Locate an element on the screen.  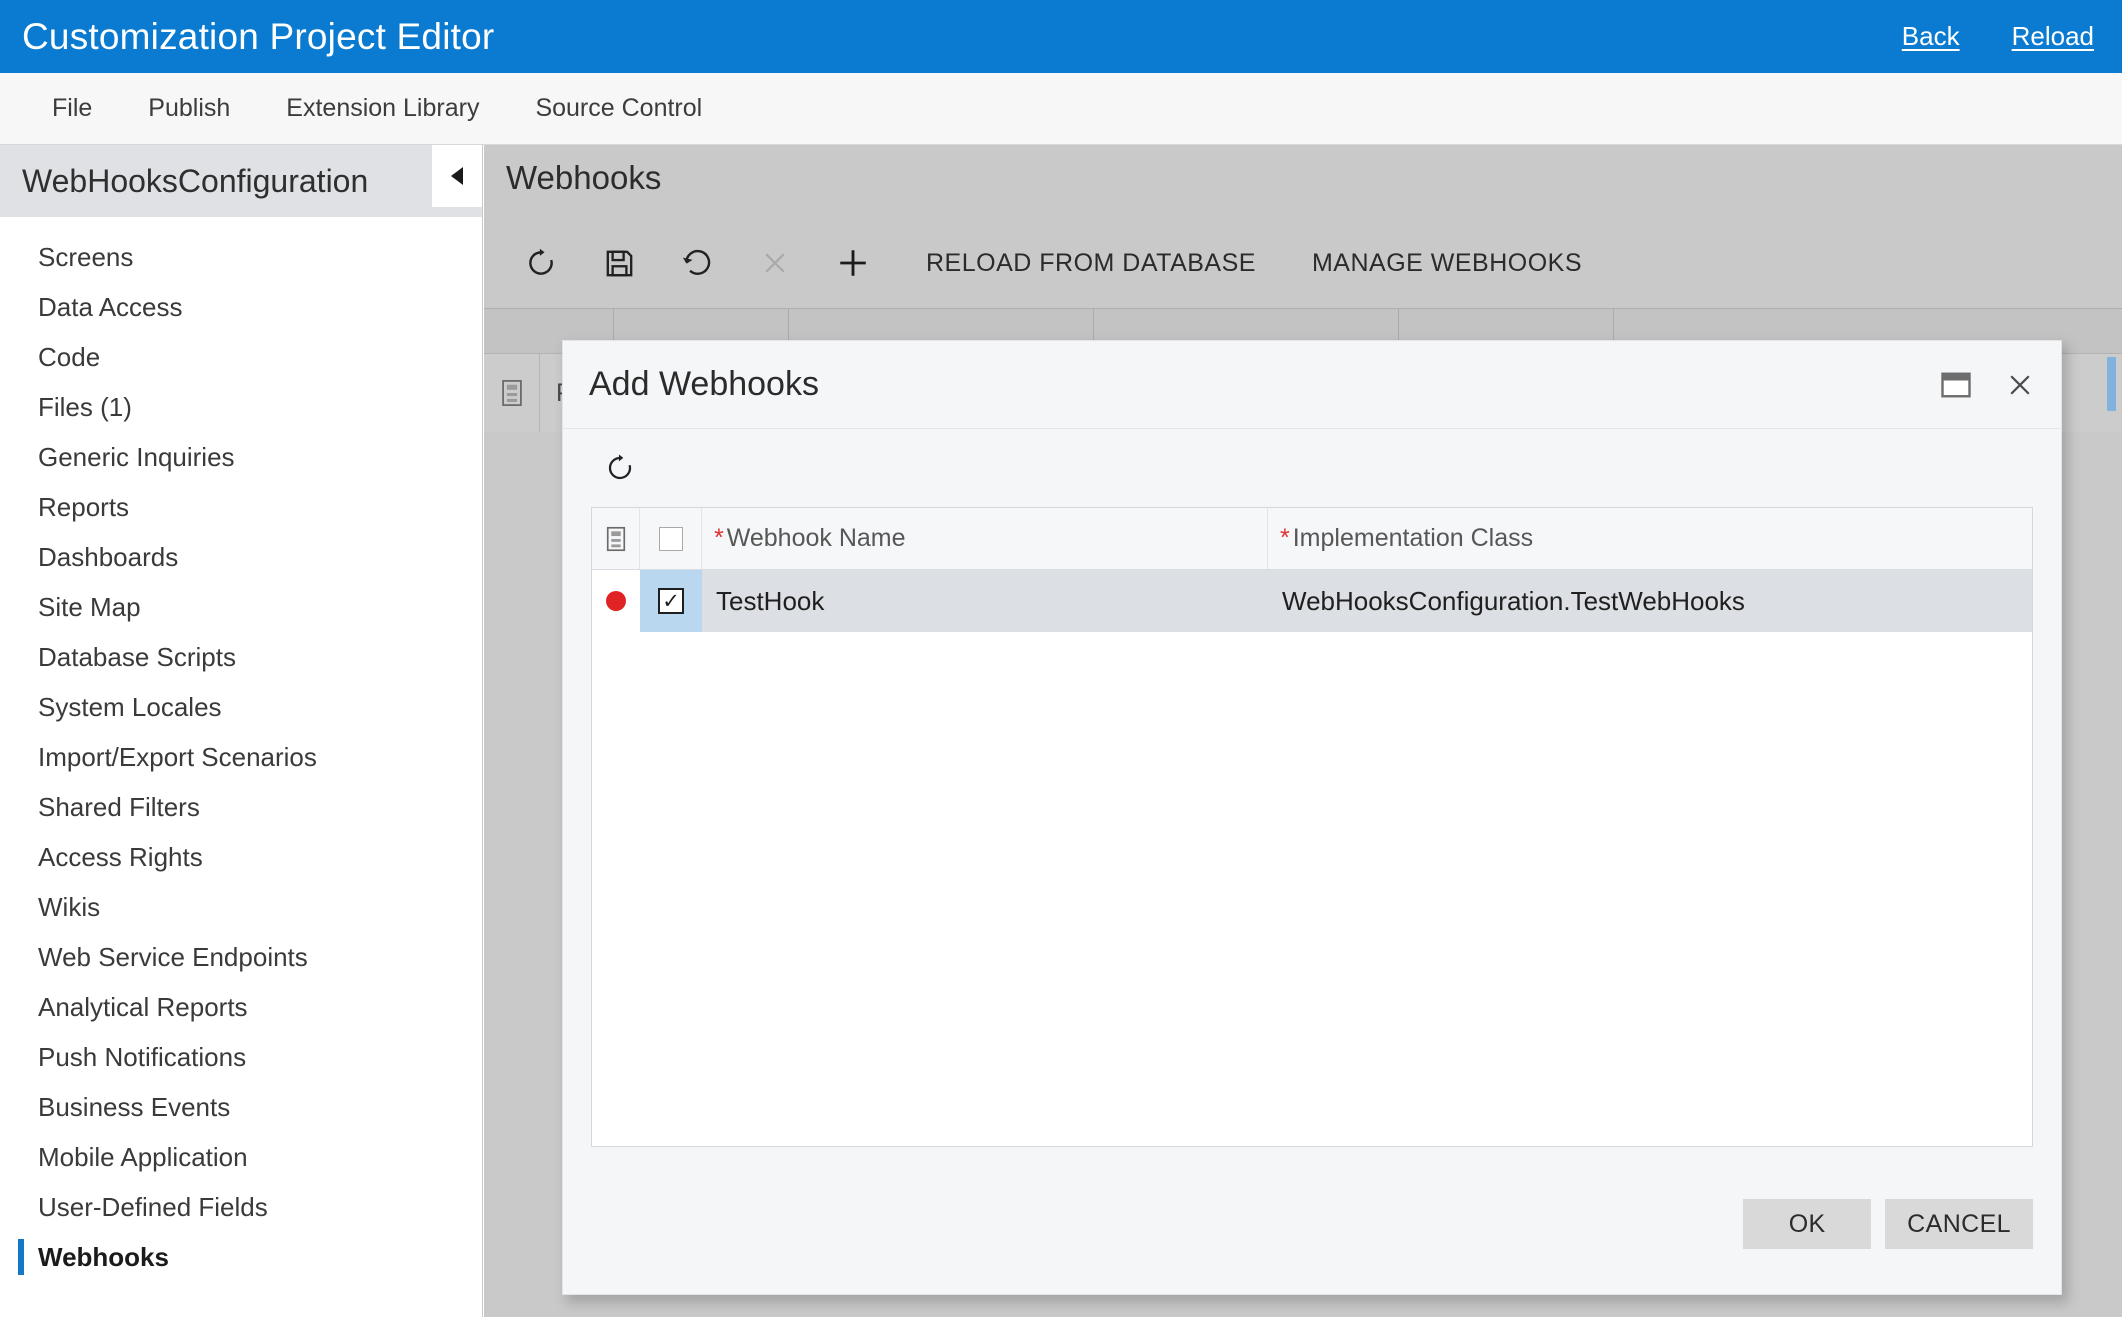
main-toolbar: RELOAD FROM DATABASE MANAGE WEBHOOKS is located at coordinates (1303, 263).